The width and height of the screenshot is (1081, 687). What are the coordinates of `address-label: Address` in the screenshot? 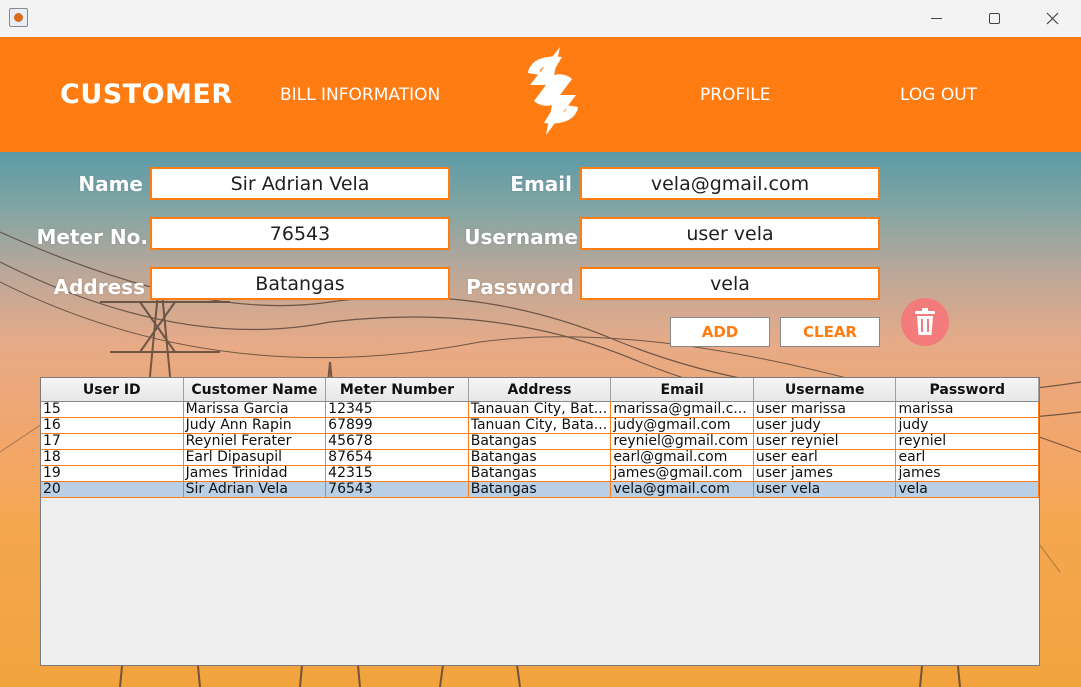 It's located at (99, 287).